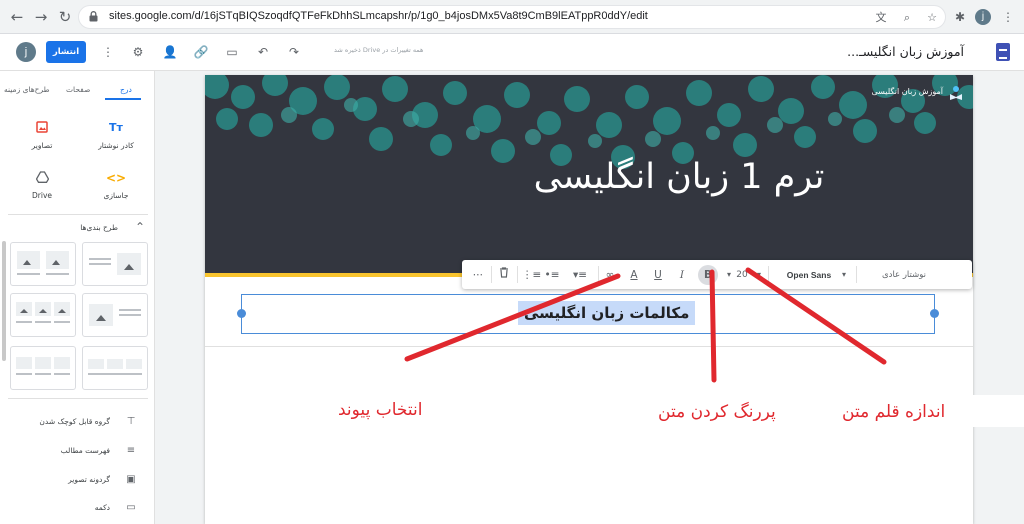 Image resolution: width=1024 pixels, height=524 pixels. Describe the element at coordinates (552, 275) in the screenshot. I see `bulleted-list-icon: •≡` at that location.